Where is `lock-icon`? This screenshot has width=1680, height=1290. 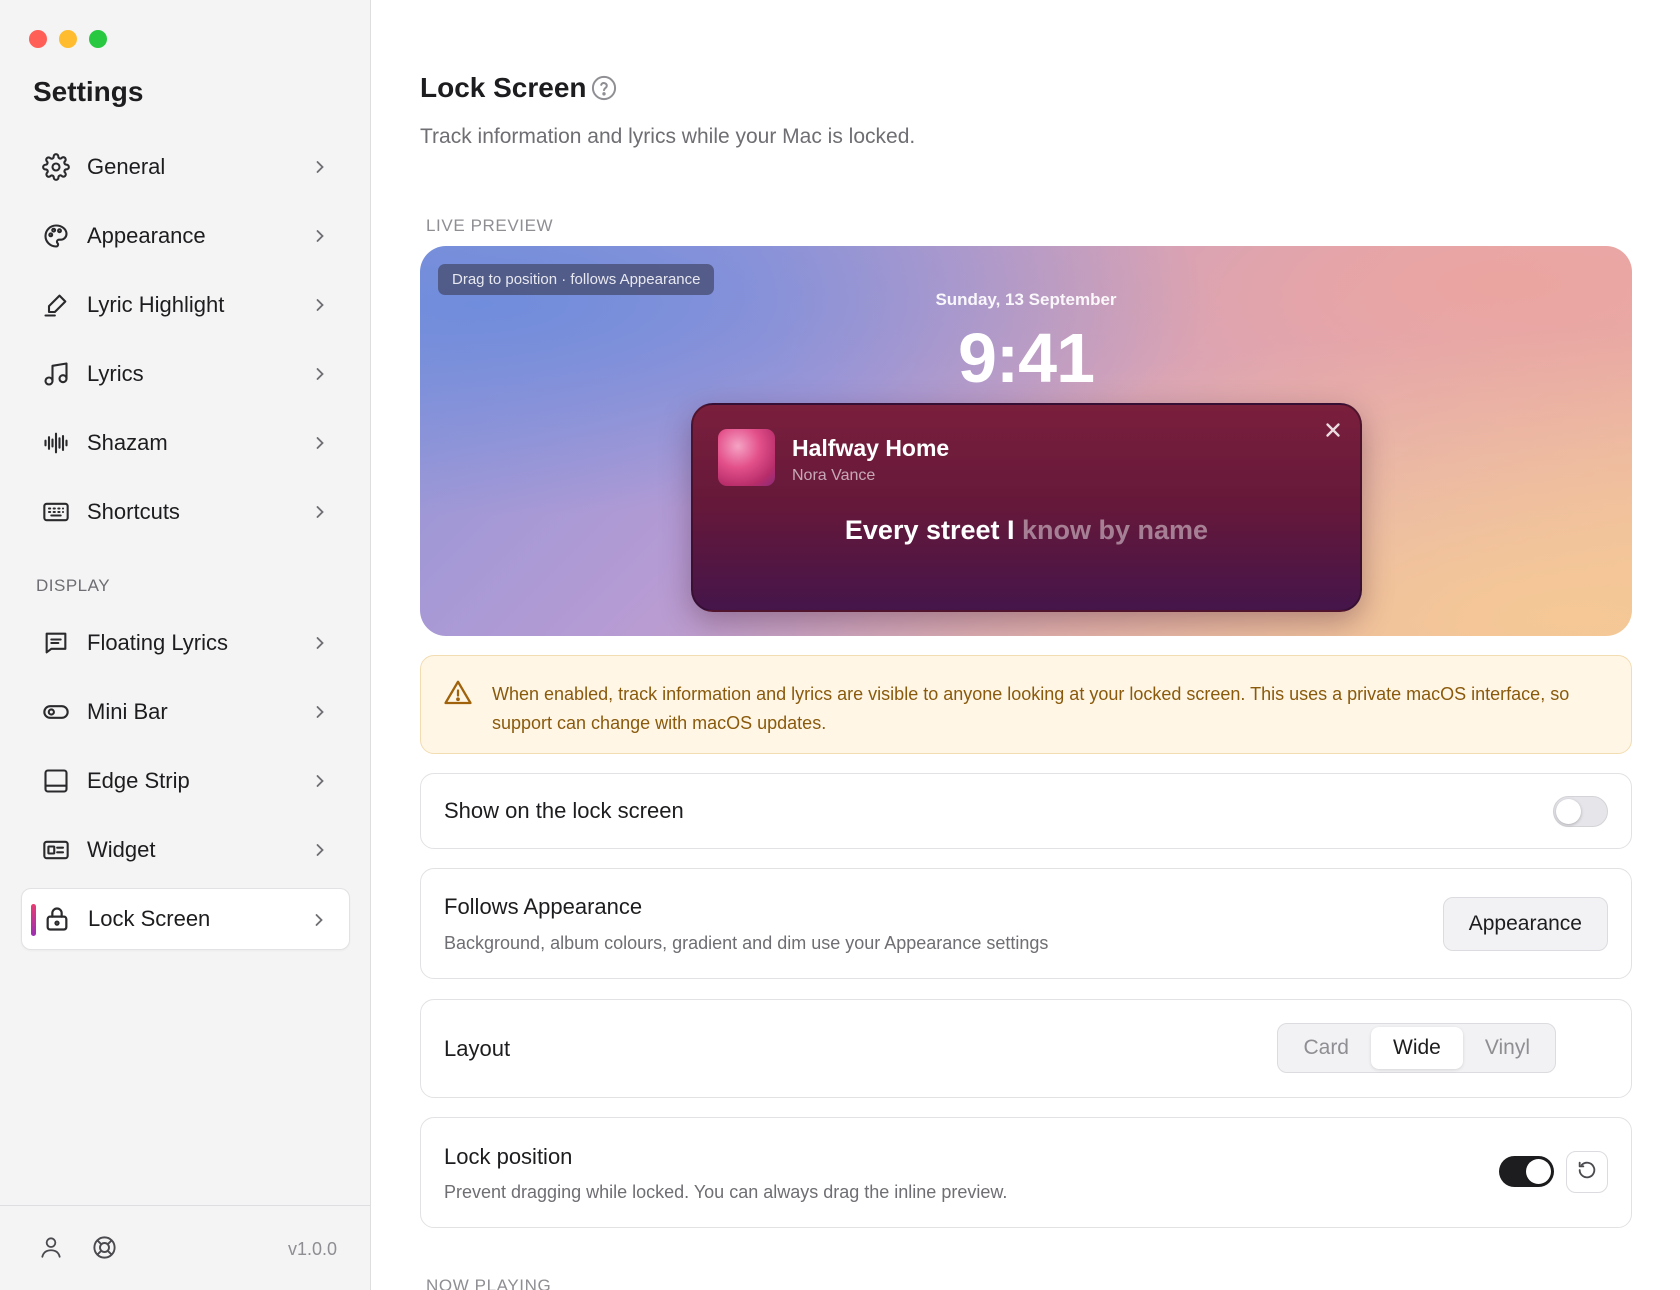
lock-icon is located at coordinates (57, 919).